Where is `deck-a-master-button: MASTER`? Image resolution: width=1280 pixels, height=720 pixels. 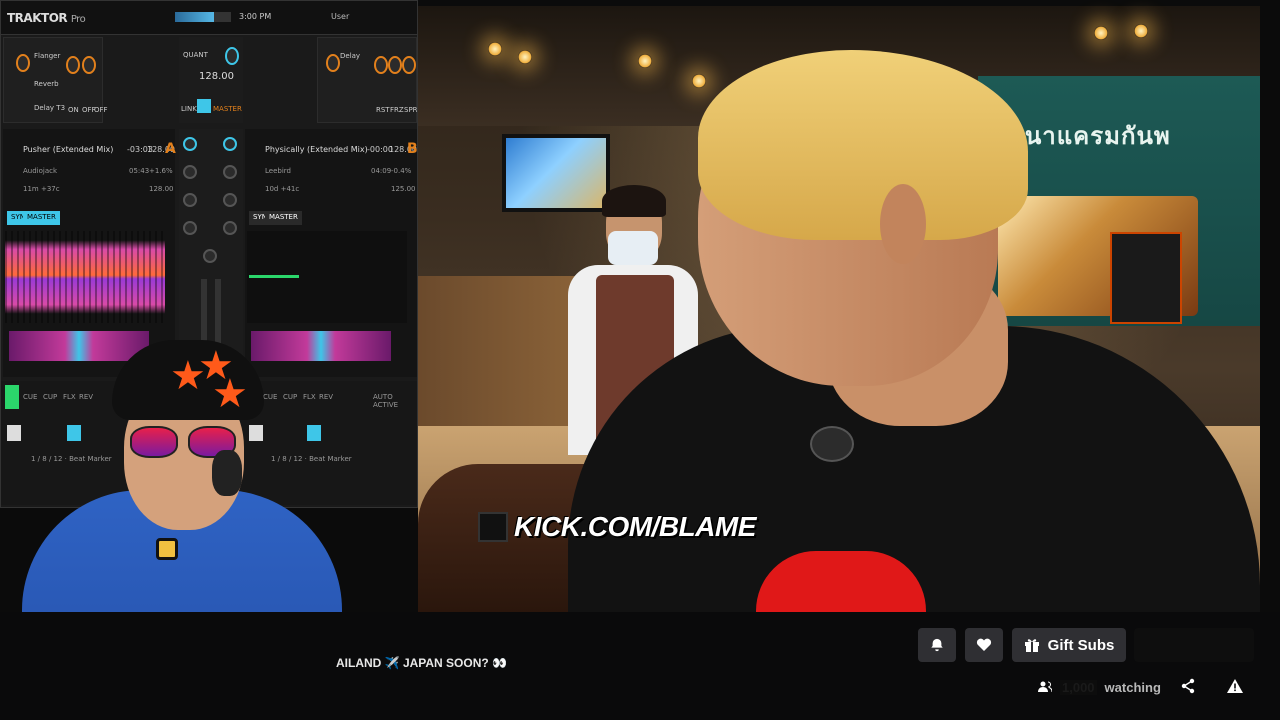 deck-a-master-button: MASTER is located at coordinates (41, 218).